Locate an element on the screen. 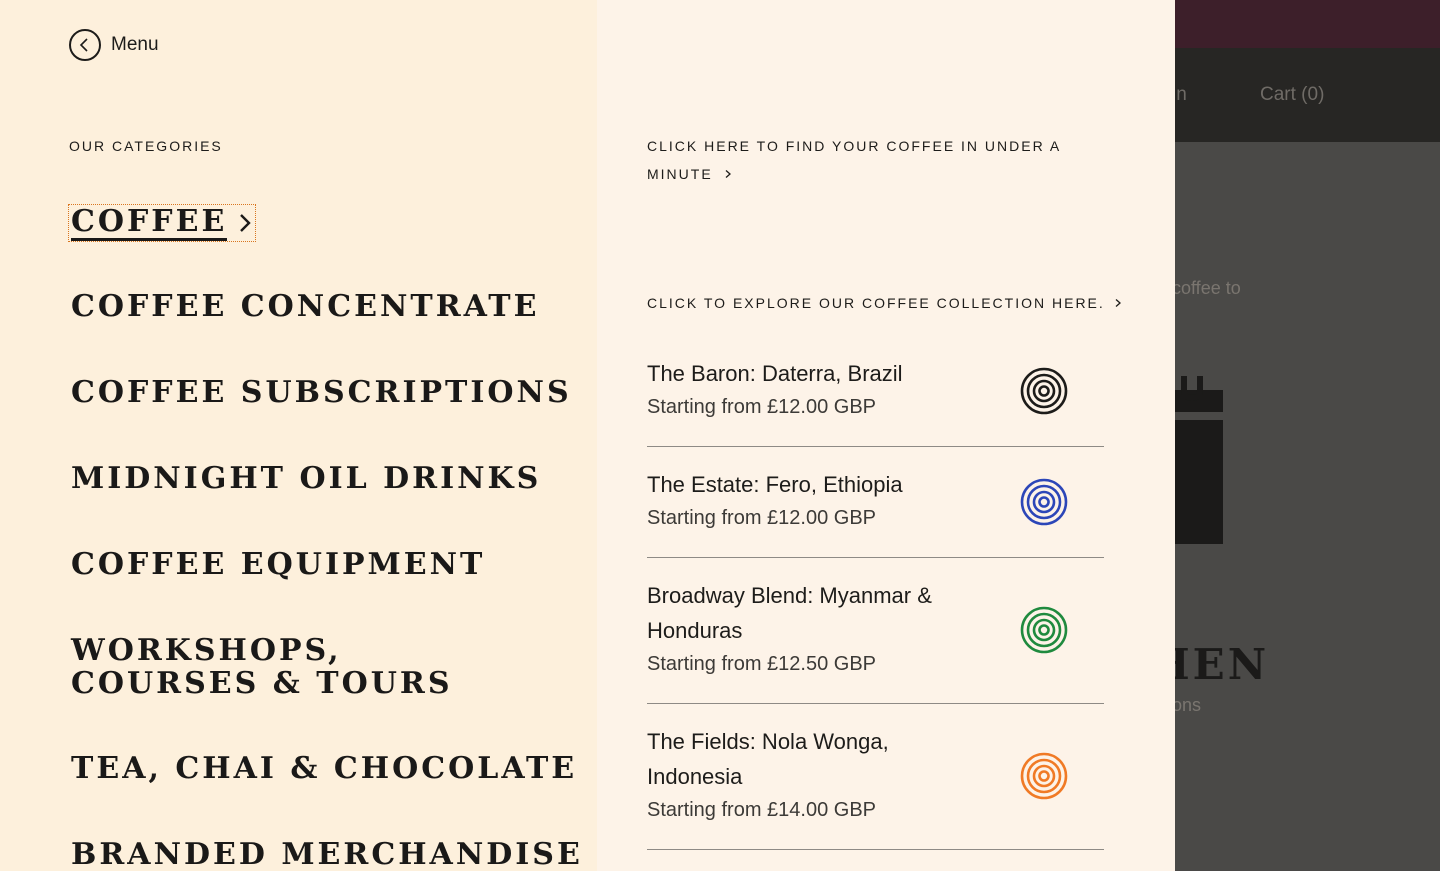 Image resolution: width=1440 pixels, height=871 pixels. menu-back-button: Menu is located at coordinates (114, 45).